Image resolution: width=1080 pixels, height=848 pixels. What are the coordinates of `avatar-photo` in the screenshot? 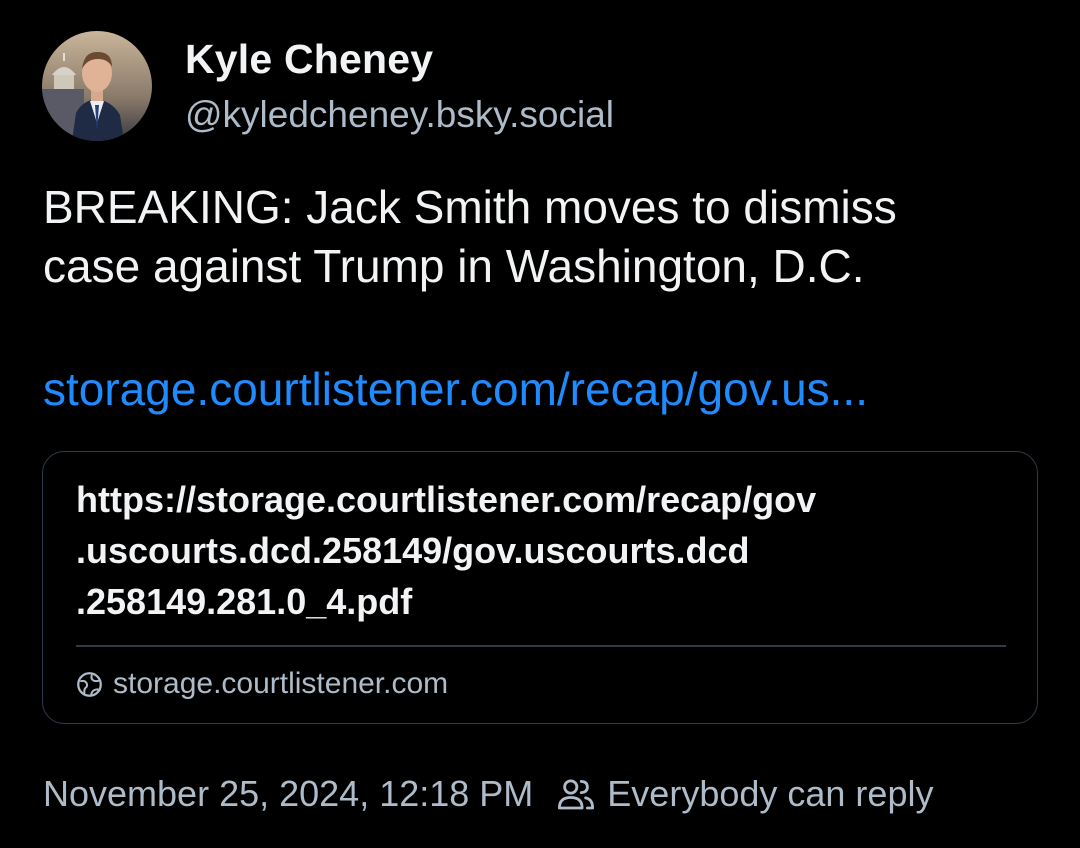 It's located at (97, 86).